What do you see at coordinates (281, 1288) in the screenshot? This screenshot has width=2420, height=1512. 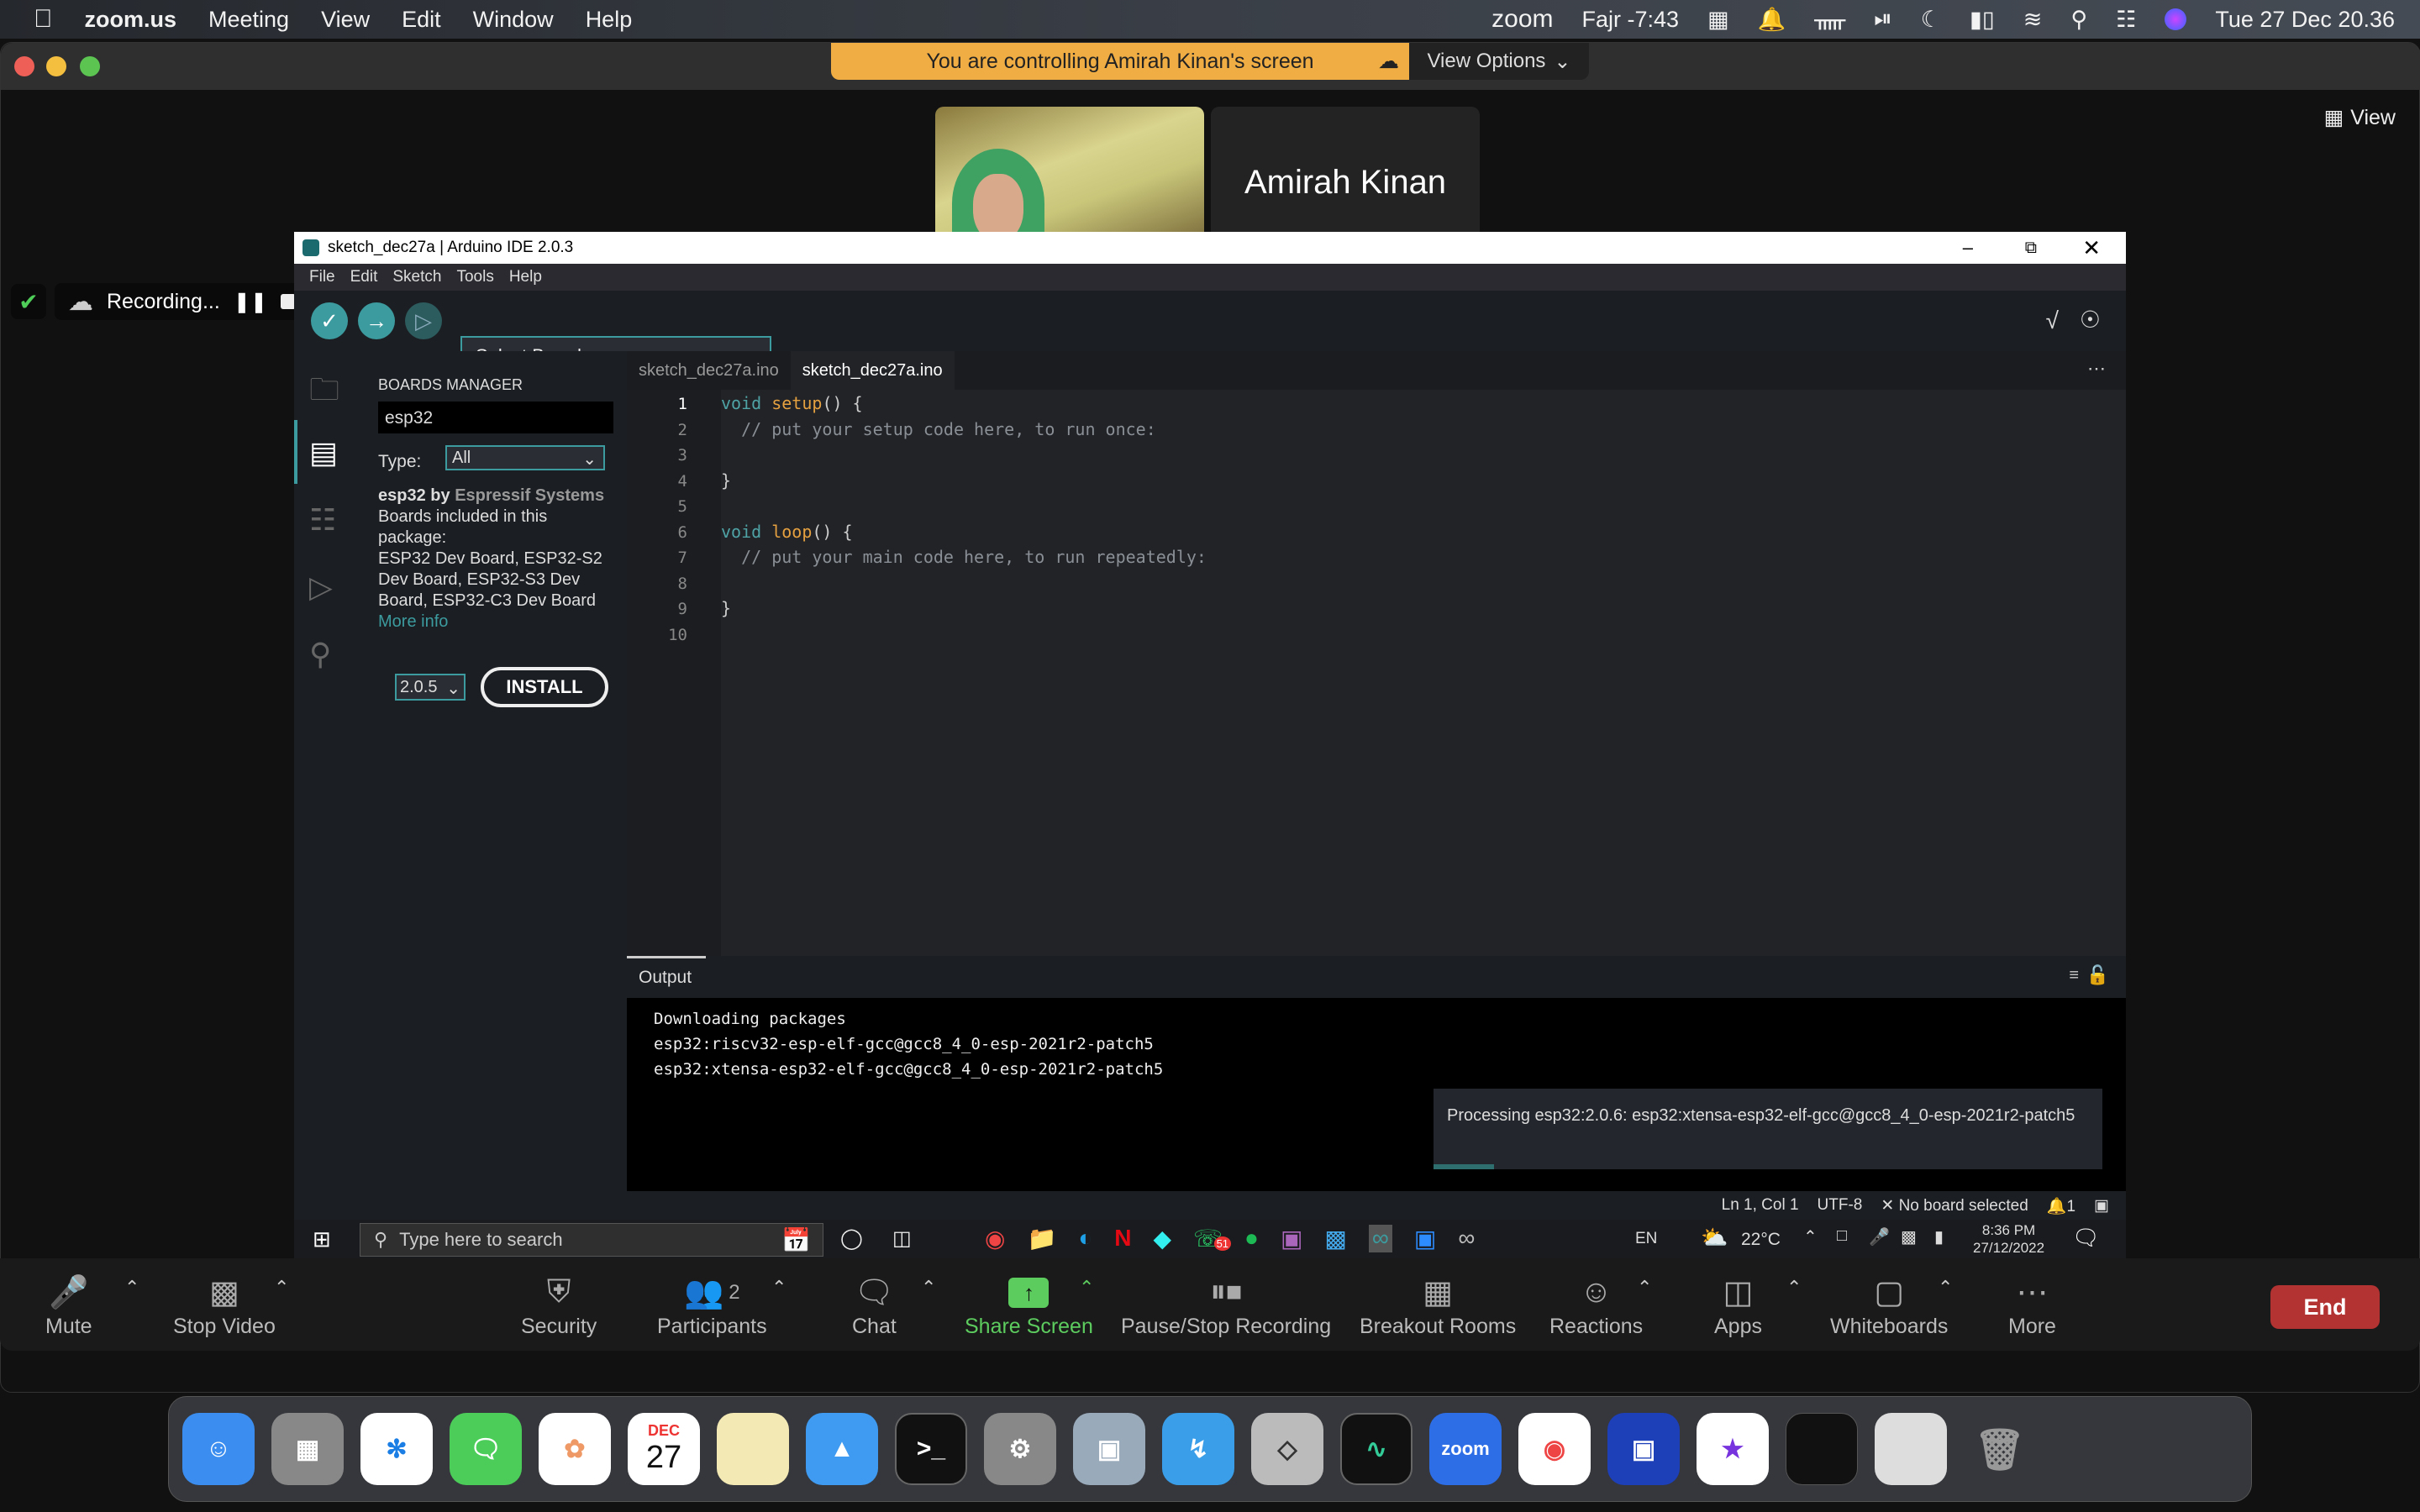 I see `video-options-caret: ⌃` at bounding box center [281, 1288].